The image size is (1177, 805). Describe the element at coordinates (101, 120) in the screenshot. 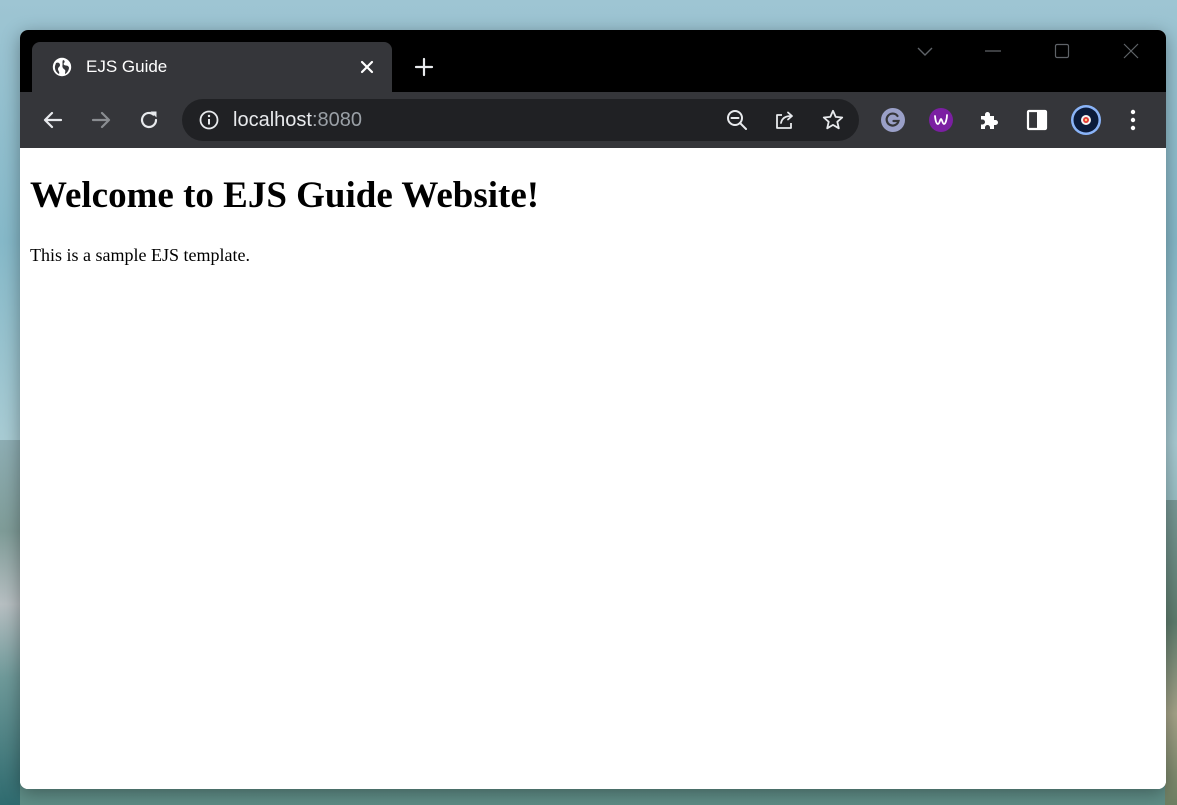

I see `arrow-right-icon` at that location.